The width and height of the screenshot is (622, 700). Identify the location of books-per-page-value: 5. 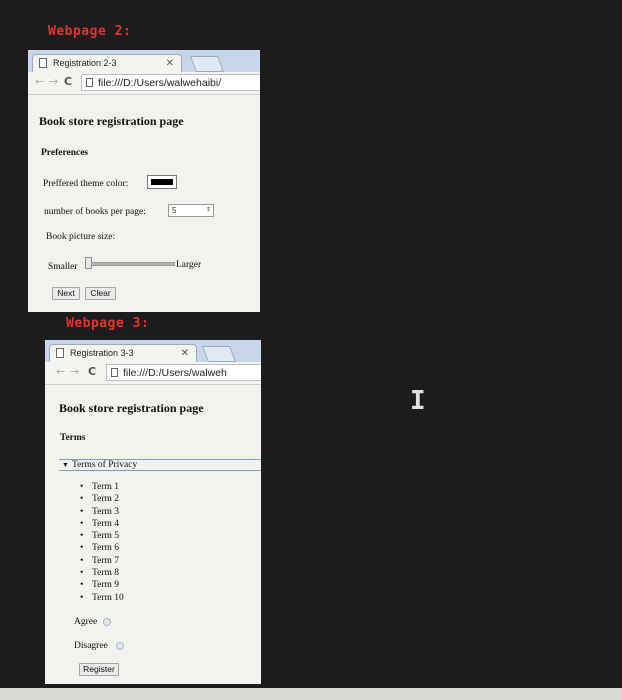
(174, 210).